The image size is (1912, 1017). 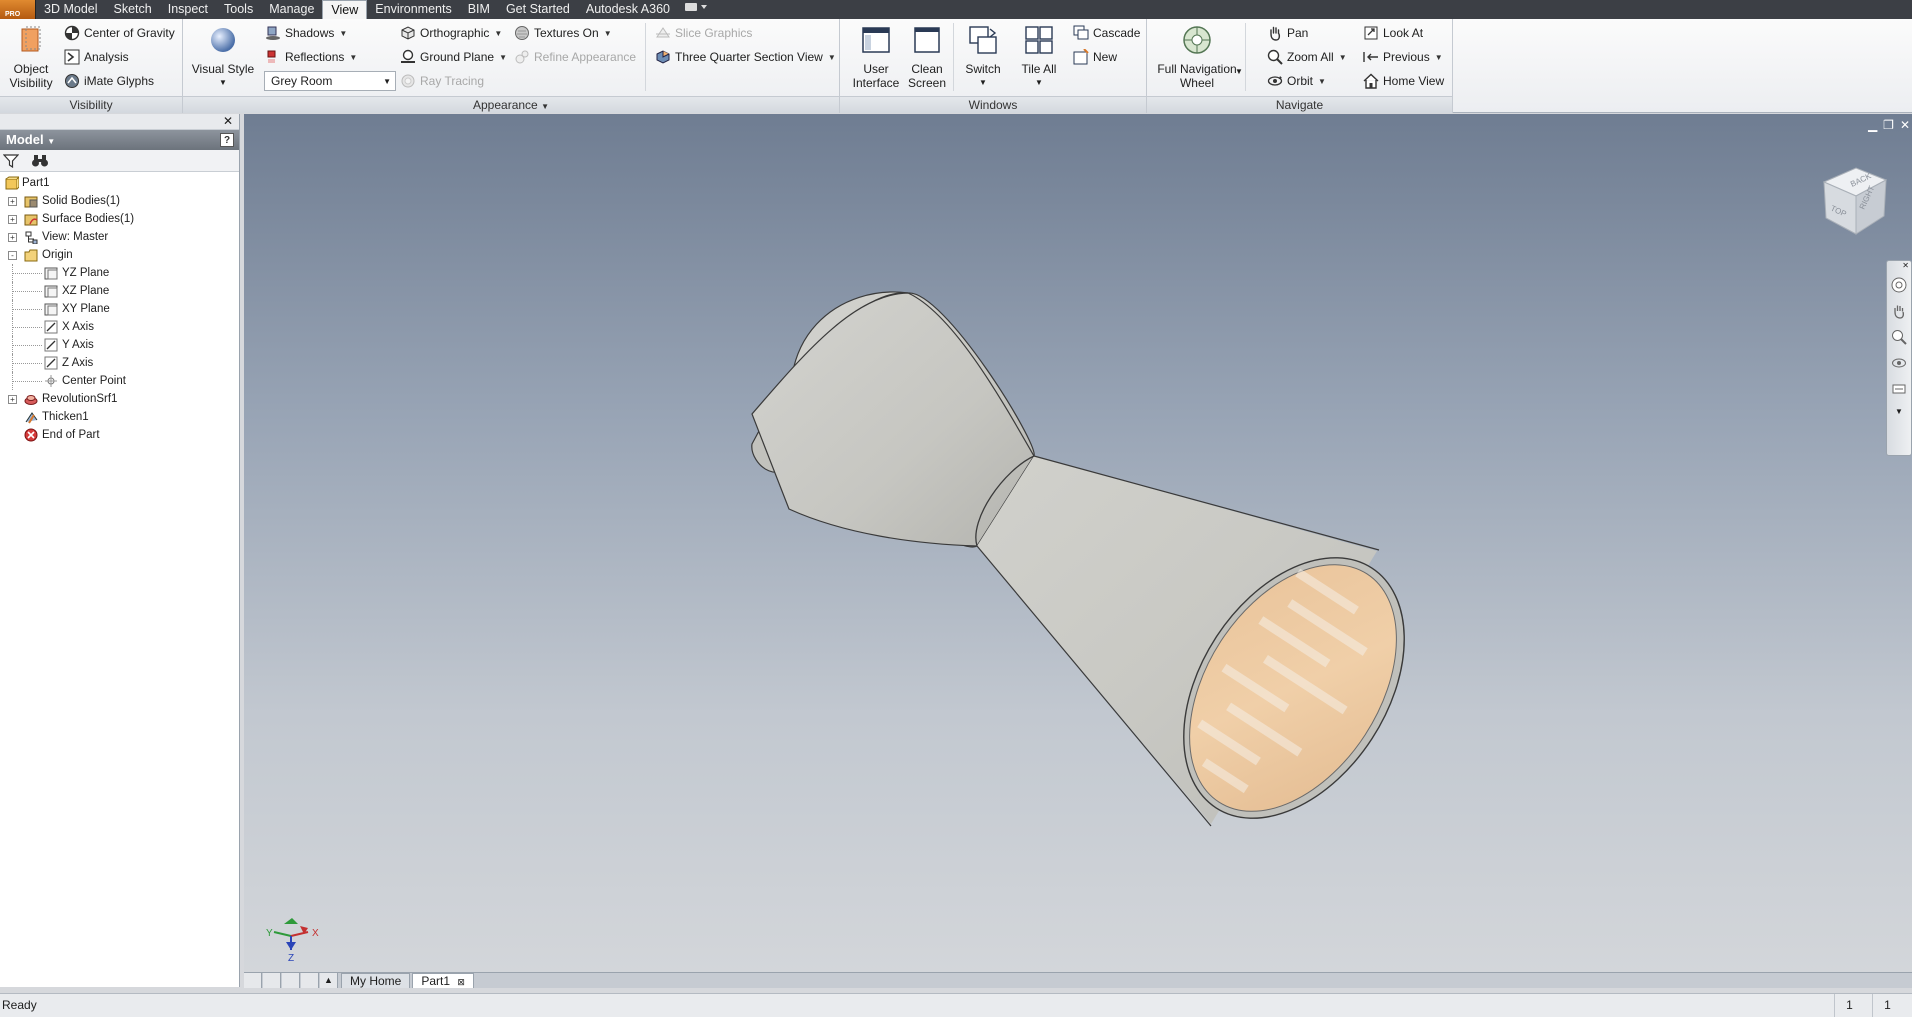 I want to click on pan-hand-icon, so click(x=1275, y=33).